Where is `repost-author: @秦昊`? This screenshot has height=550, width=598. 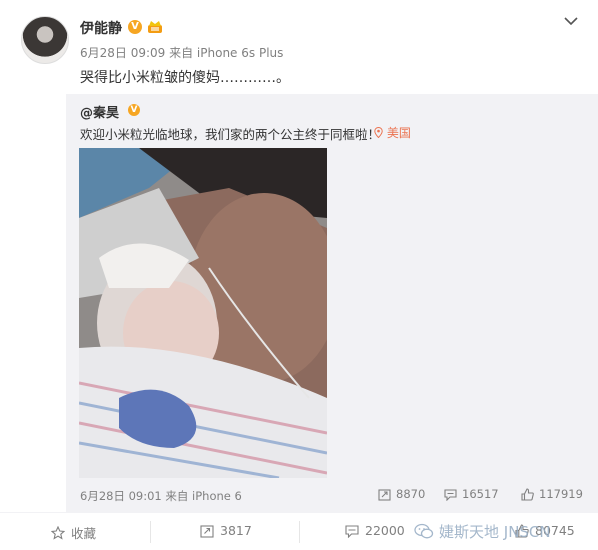 repost-author: @秦昊 is located at coordinates (99, 111).